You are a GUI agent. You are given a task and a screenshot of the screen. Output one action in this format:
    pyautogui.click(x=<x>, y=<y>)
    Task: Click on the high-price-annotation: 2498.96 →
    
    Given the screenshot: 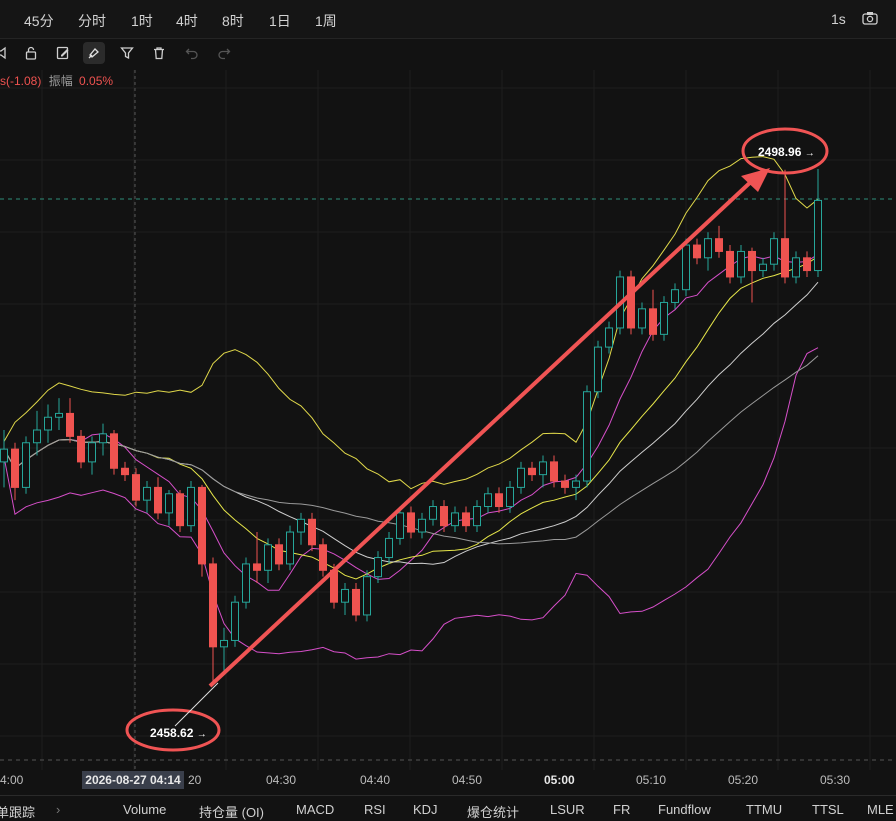 What is the action you would take?
    pyautogui.click(x=786, y=152)
    